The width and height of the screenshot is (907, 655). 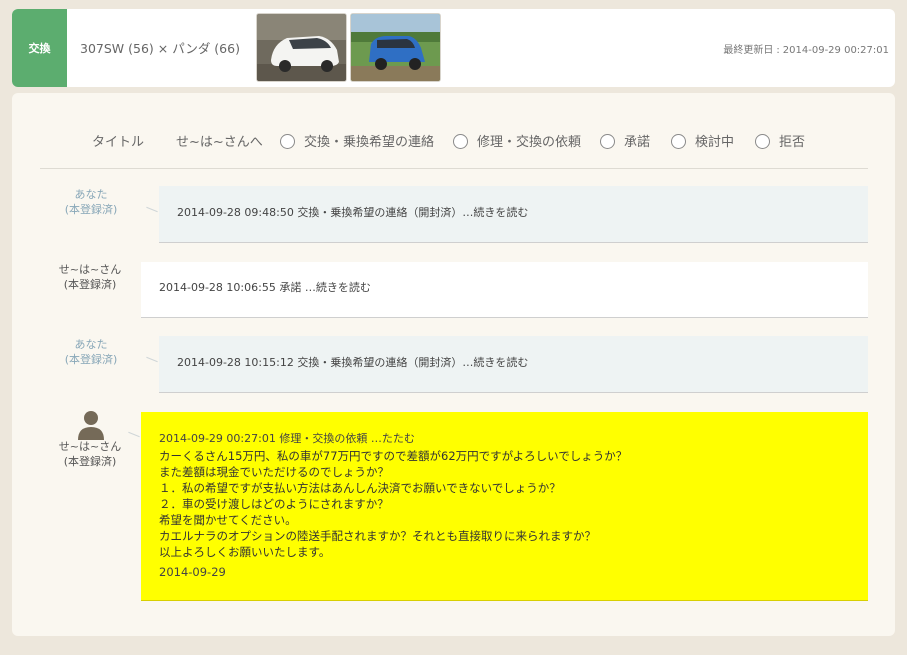 I want to click on message-header: 2014-09-29 00:27:01 修理・交換の依頼 …たたむ, so click(x=287, y=438).